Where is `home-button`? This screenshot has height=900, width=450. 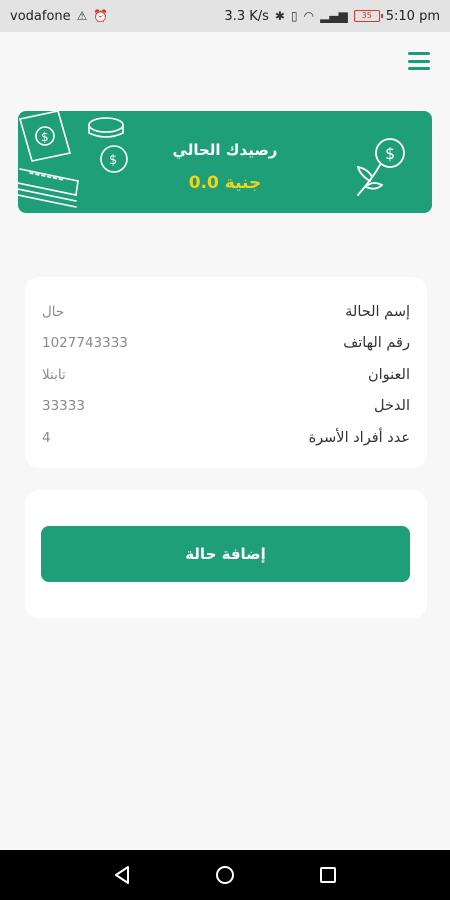
home-button is located at coordinates (225, 875).